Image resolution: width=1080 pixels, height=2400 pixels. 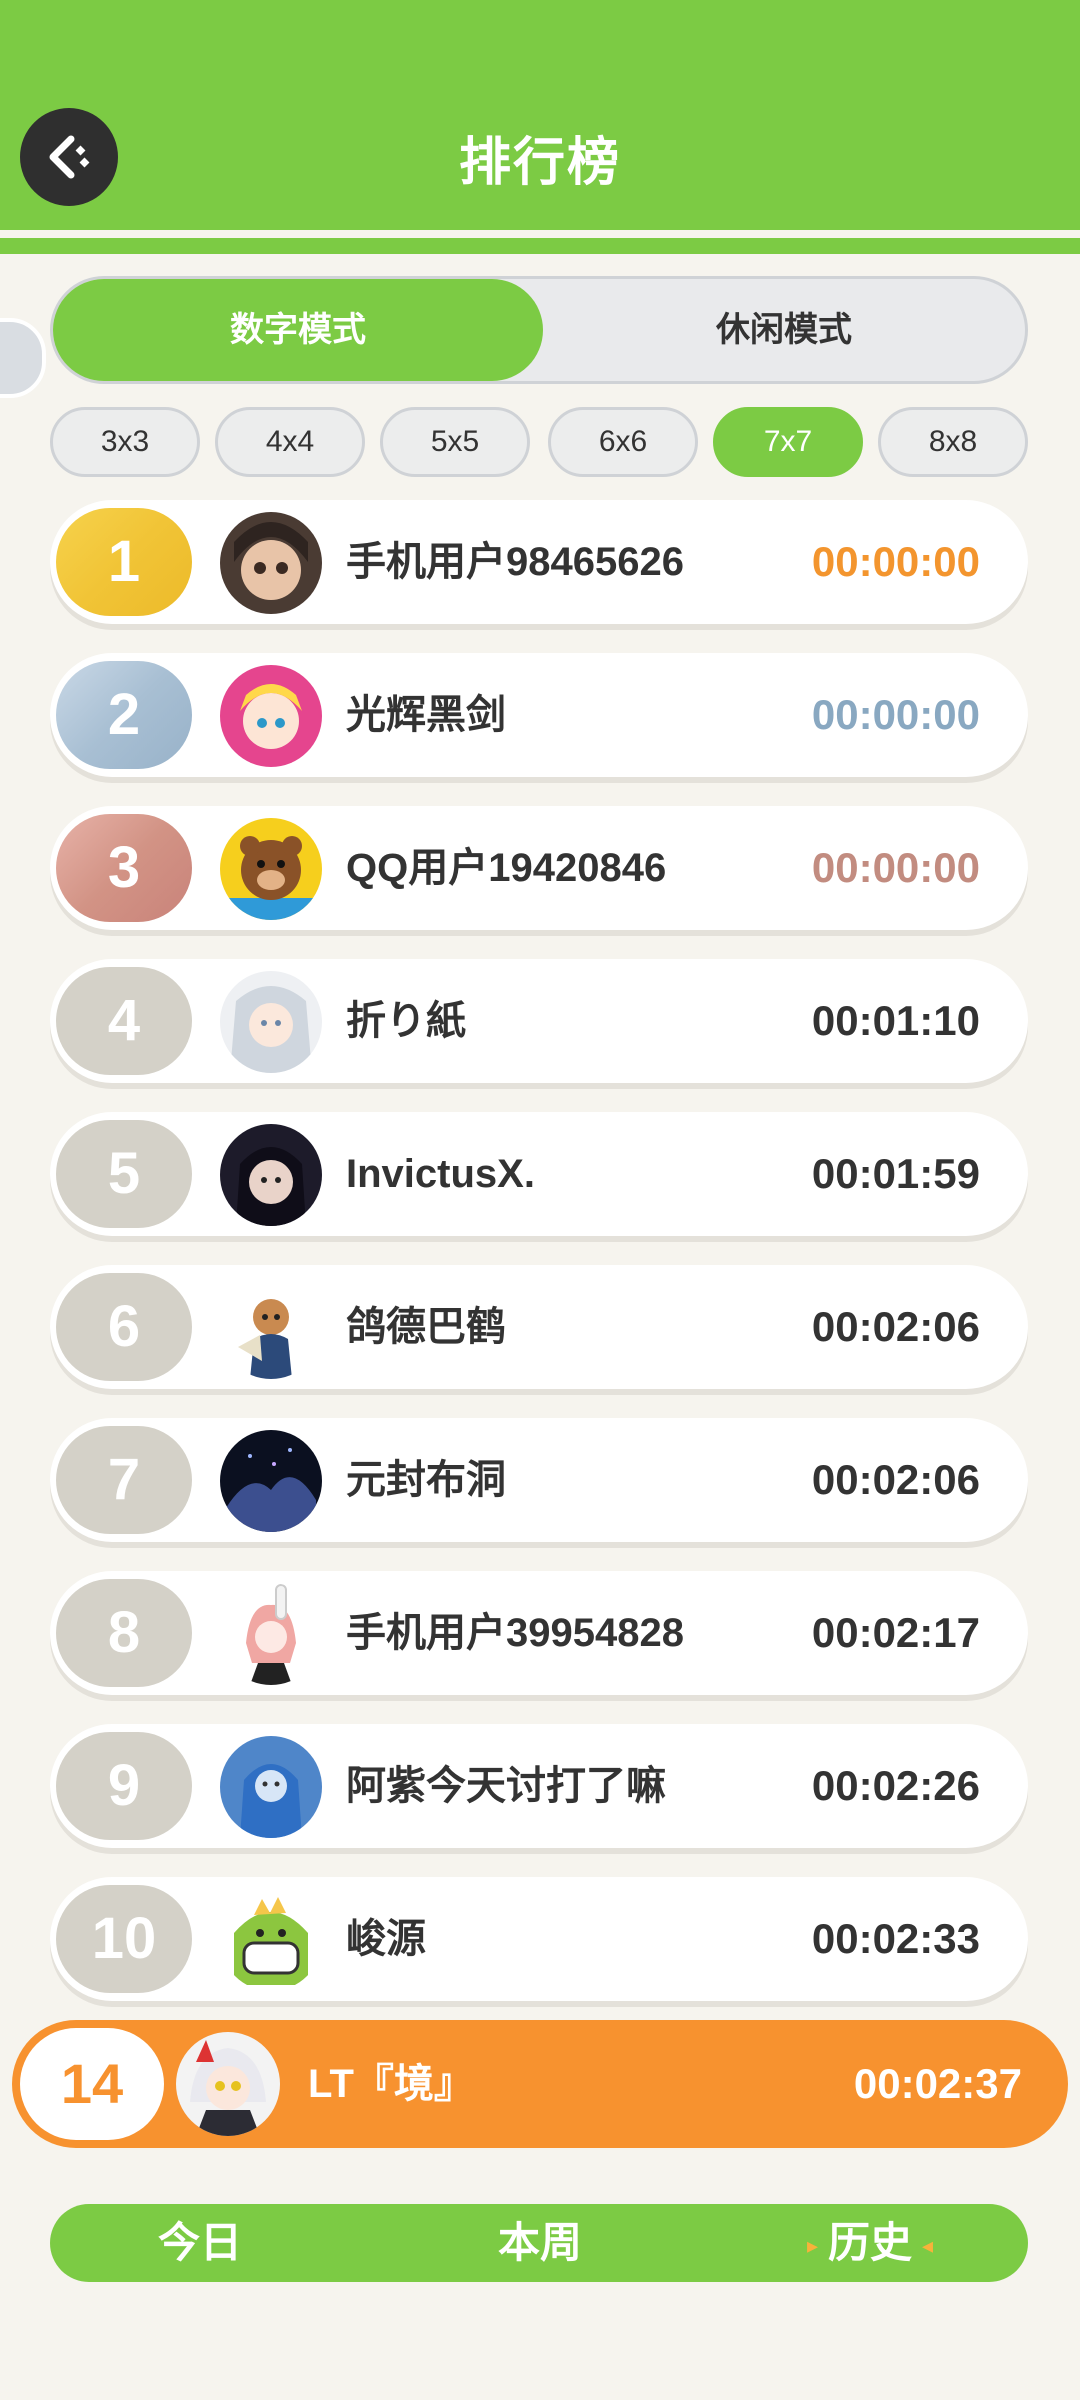 I want to click on period-today-tab: 今日, so click(x=200, y=2243).